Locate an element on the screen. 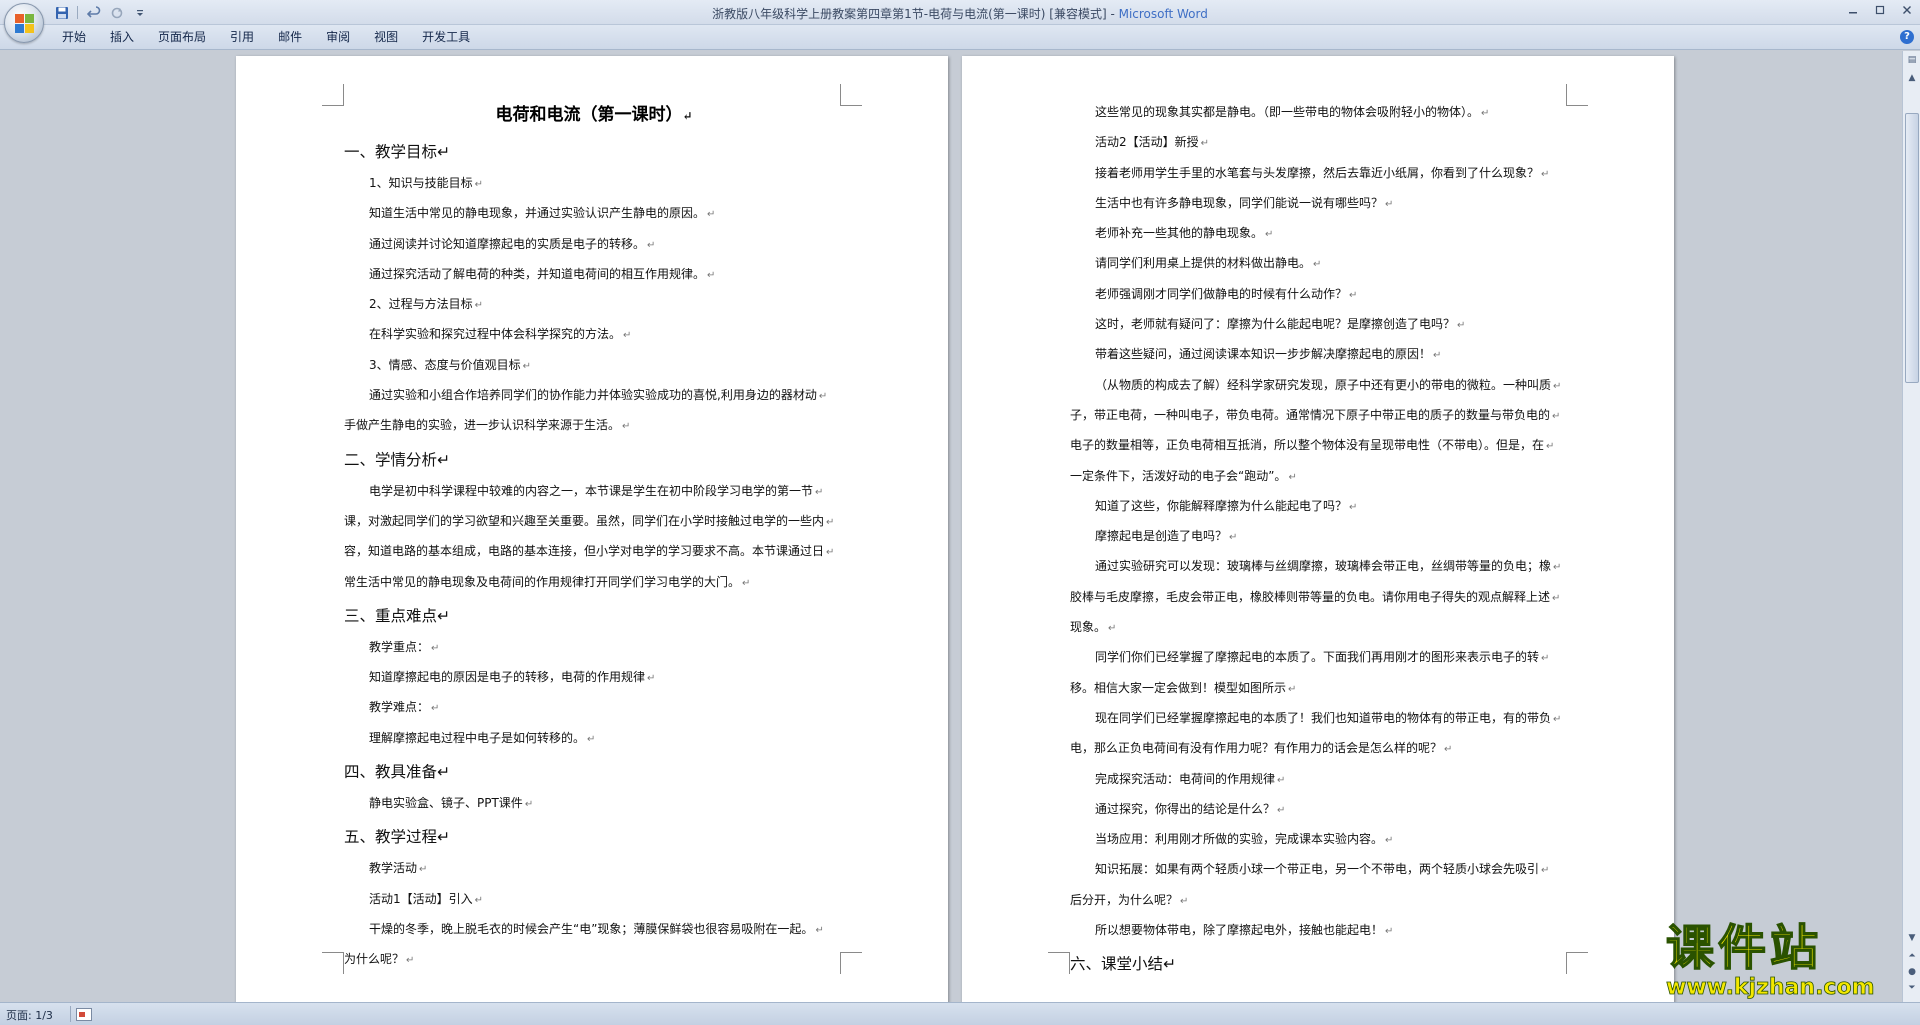 Image resolution: width=1920 pixels, height=1025 pixels. paragraph-line: 活动2【活动】新授 ↵ is located at coordinates (1320, 143).